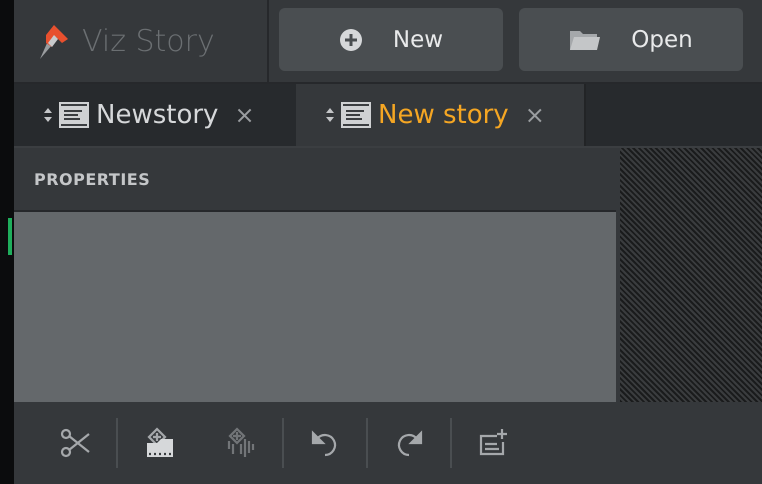 The height and width of the screenshot is (484, 762). I want to click on open-button: Open, so click(631, 39).